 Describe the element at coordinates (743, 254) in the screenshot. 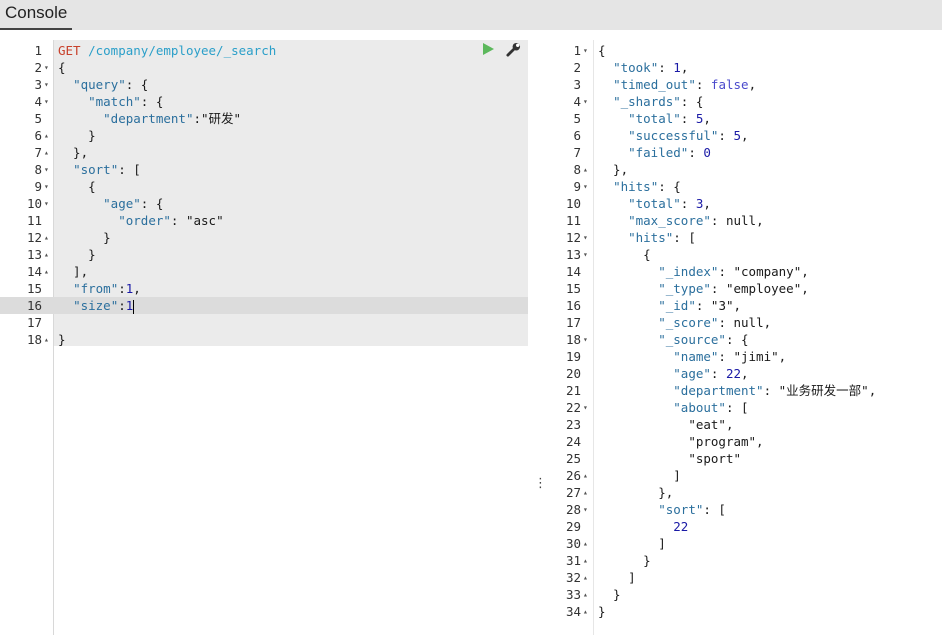

I see `response-line: 13 ▾ {` at that location.